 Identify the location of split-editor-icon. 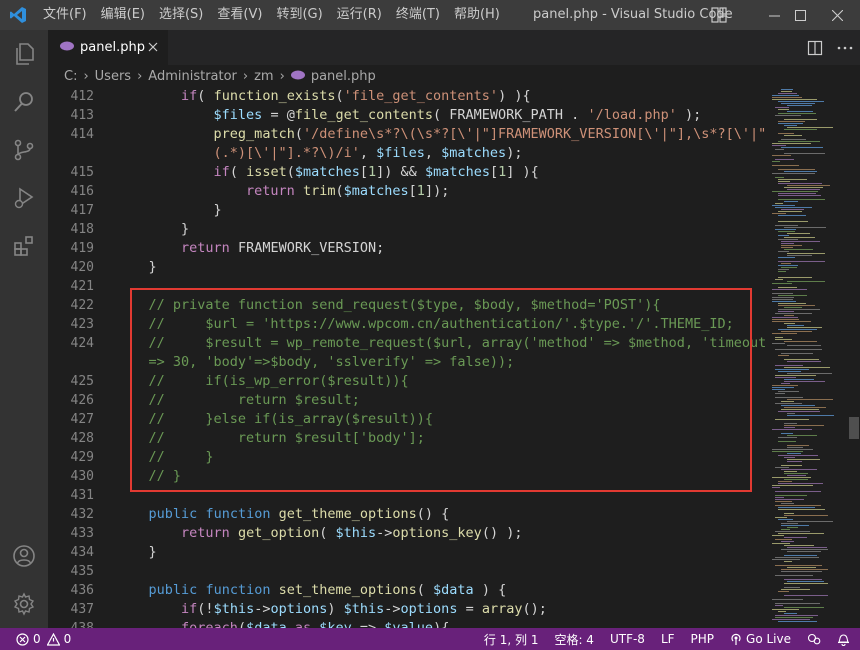
(815, 48).